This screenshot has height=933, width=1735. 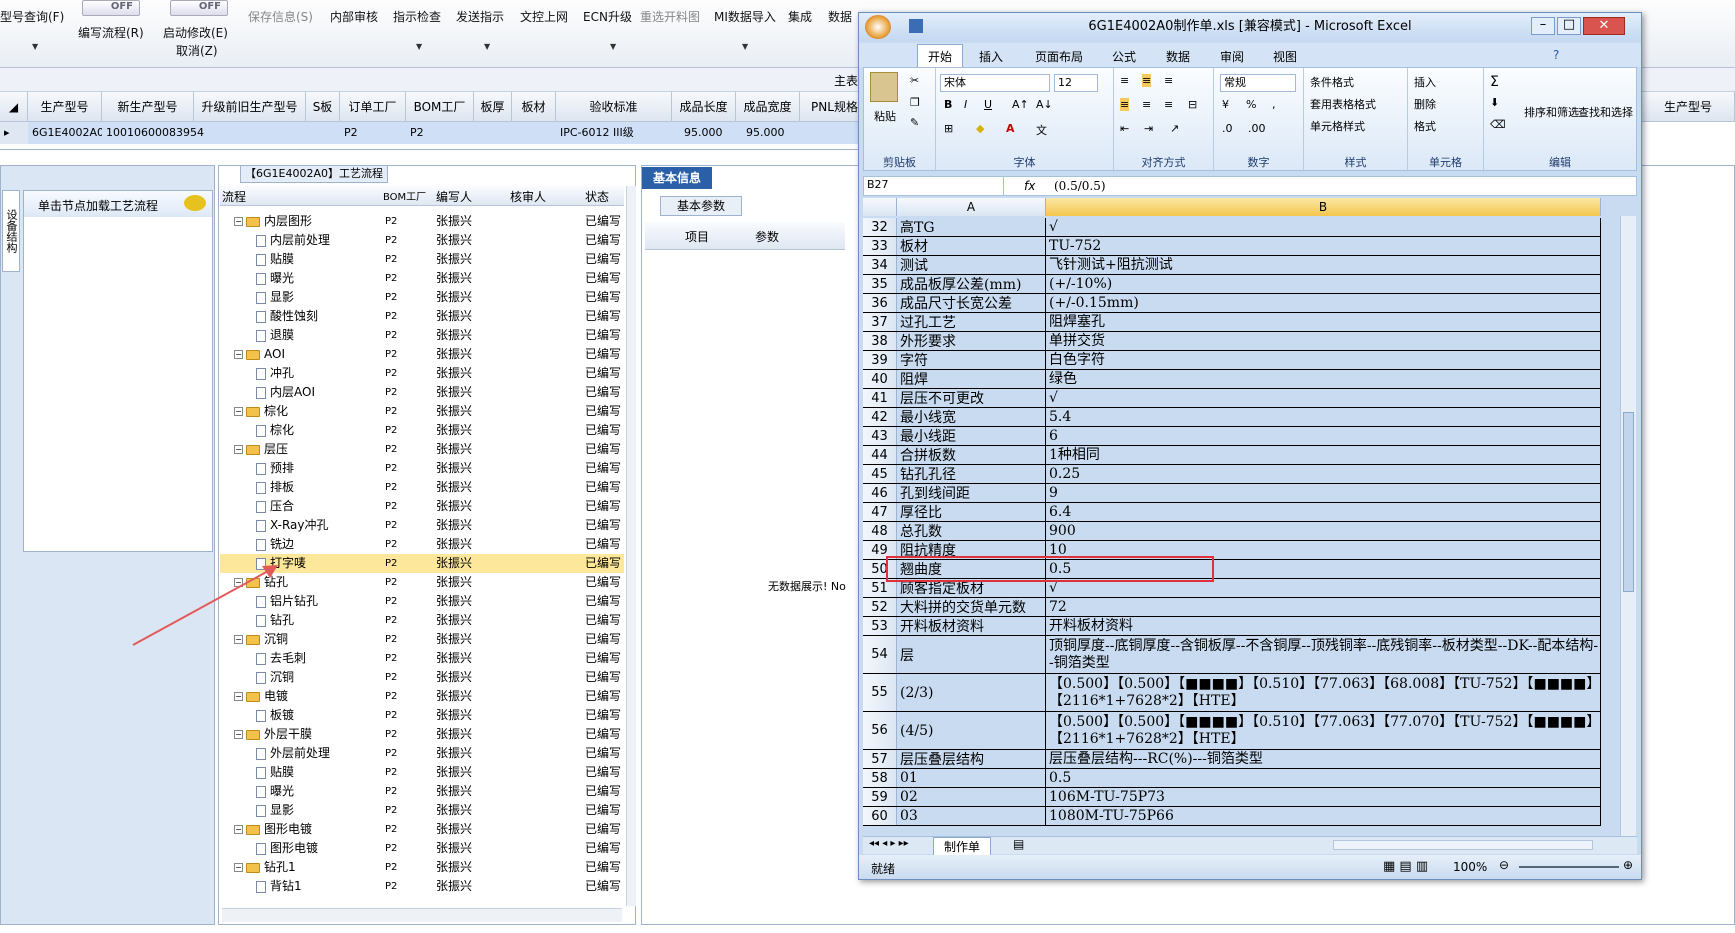 What do you see at coordinates (1323, 284) in the screenshot?
I see `cell-b: (+/-10%)` at bounding box center [1323, 284].